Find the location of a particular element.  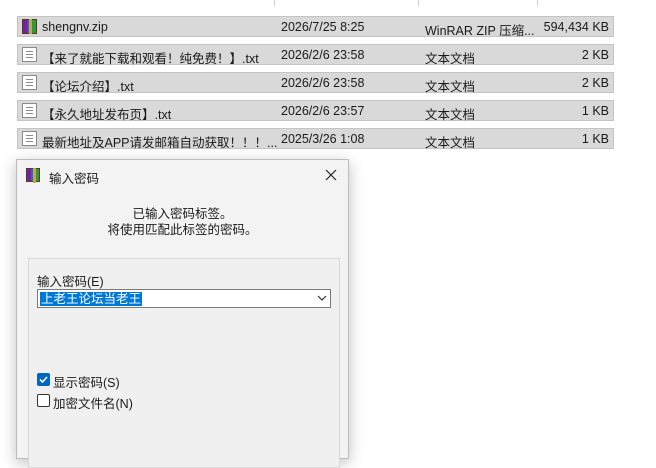

file-date: 2025/3/26 1:08 is located at coordinates (323, 139).